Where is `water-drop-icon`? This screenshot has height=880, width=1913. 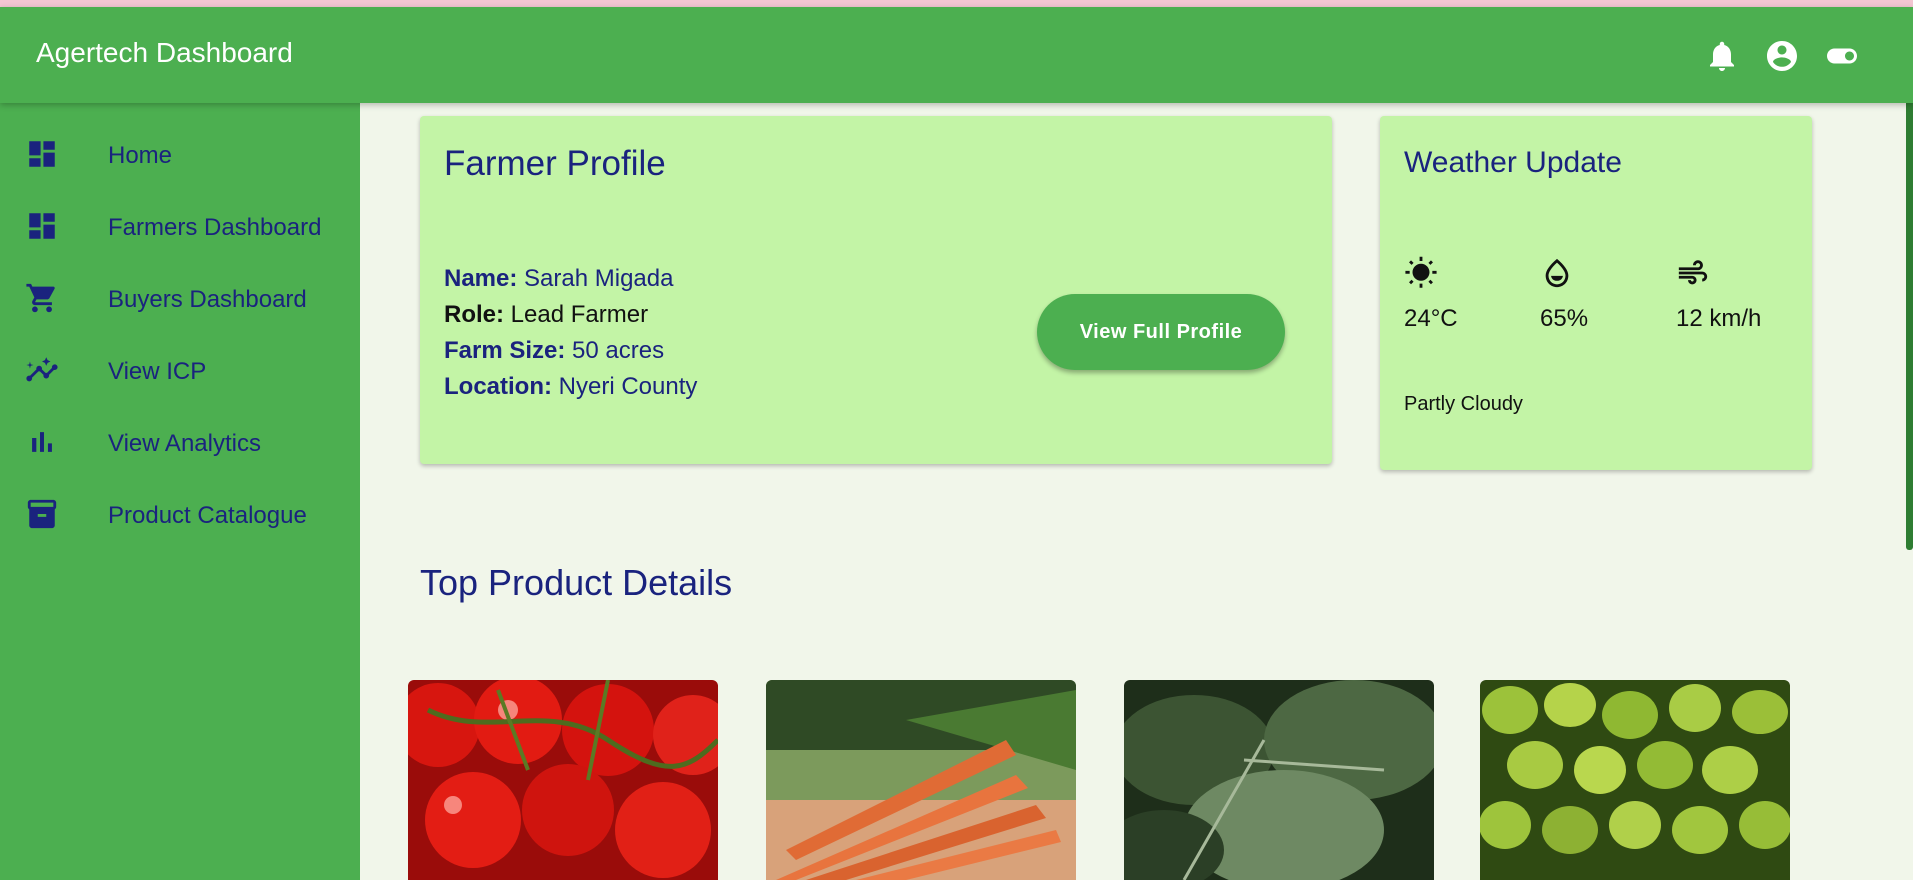
water-drop-icon is located at coordinates (1600, 275).